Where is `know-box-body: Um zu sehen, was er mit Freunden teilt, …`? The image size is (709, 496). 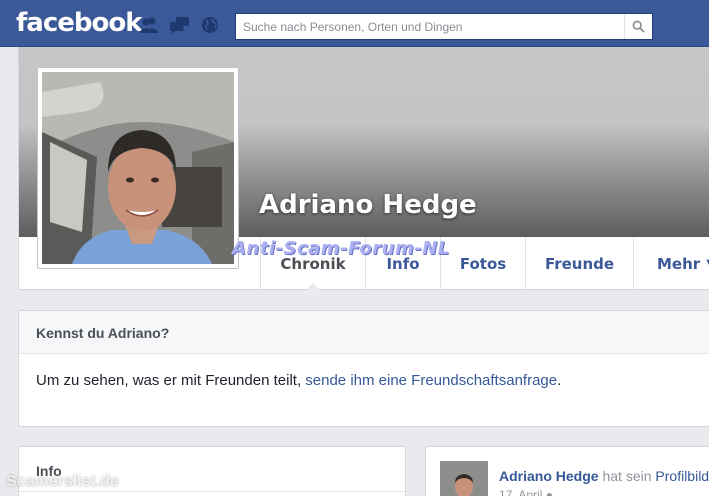
know-box-body: Um zu sehen, was er mit Freunden teilt, … is located at coordinates (364, 380).